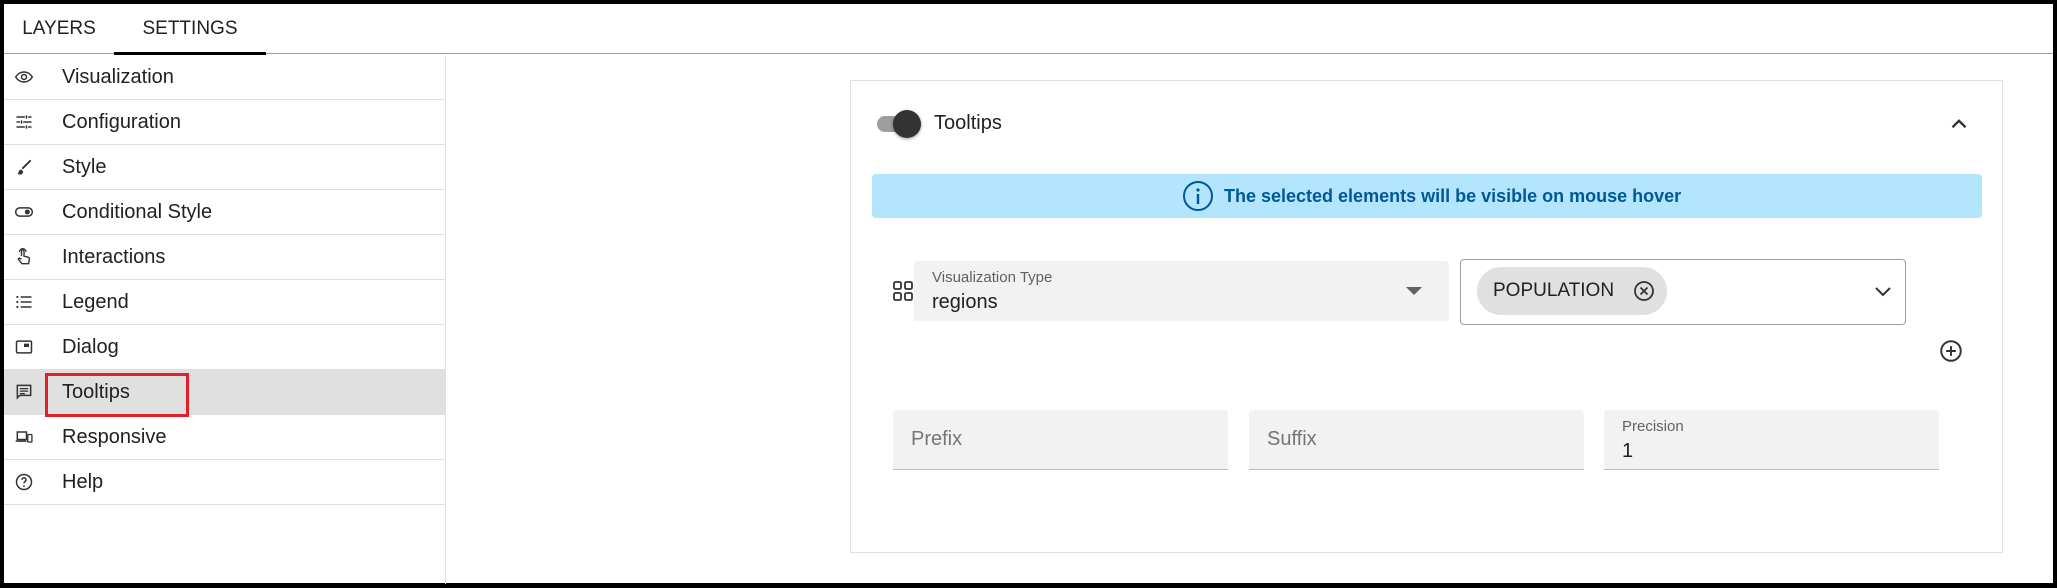 The image size is (2057, 588). I want to click on precision-label: Precision, so click(1653, 426).